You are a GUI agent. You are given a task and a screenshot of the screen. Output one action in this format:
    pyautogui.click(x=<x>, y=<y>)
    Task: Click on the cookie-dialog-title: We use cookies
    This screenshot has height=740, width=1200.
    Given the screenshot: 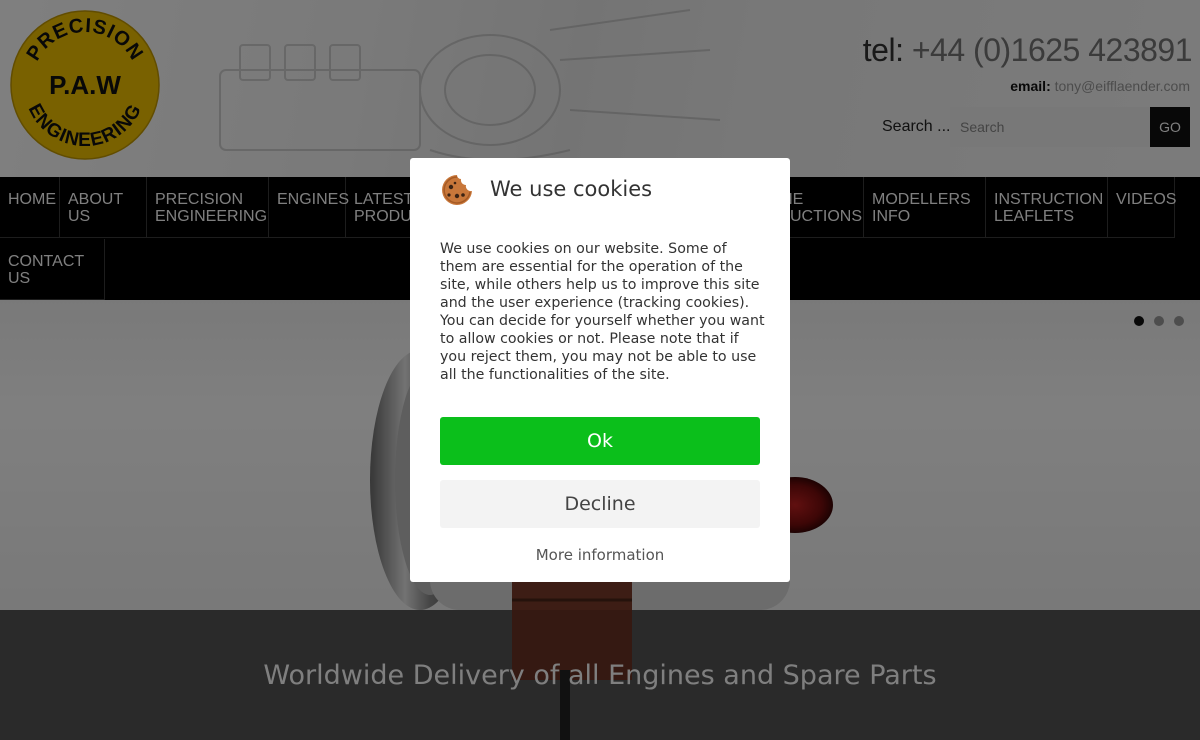 What is the action you would take?
    pyautogui.click(x=571, y=189)
    